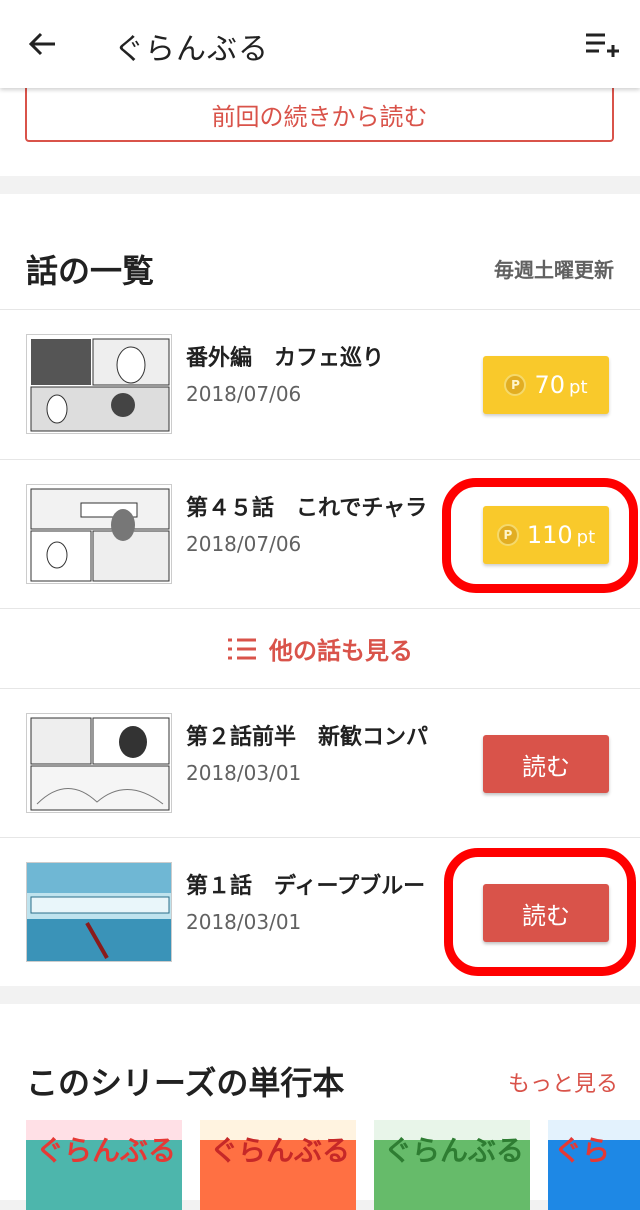 The width and height of the screenshot is (640, 1210). Describe the element at coordinates (319, 115) in the screenshot. I see `continue-reading-button: 前回の続きから読む` at that location.